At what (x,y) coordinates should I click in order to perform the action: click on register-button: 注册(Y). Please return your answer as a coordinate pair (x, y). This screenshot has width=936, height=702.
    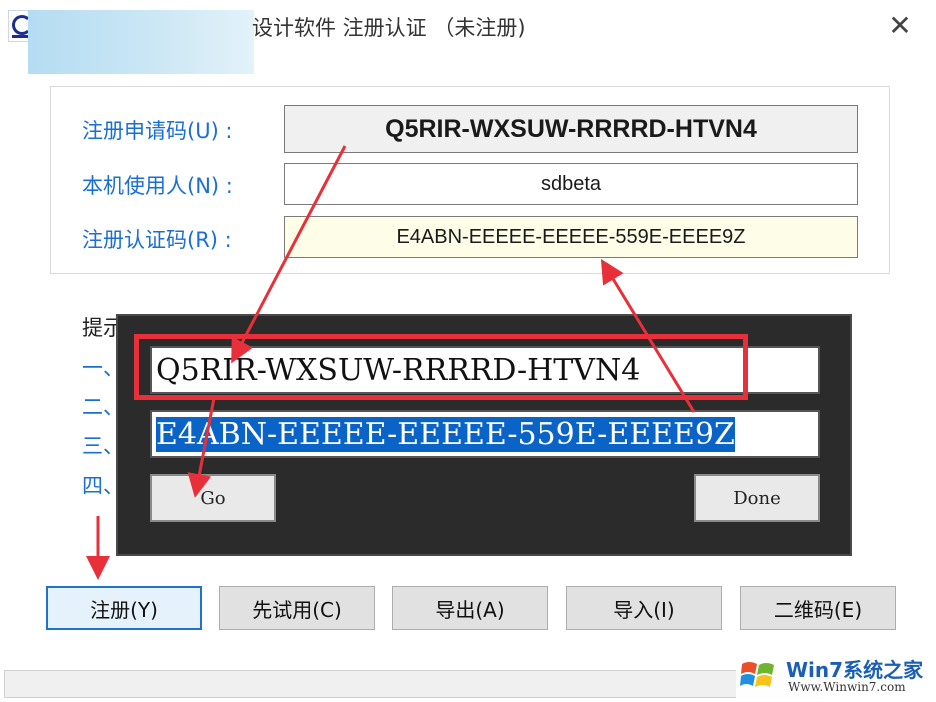
    Looking at the image, I should click on (124, 608).